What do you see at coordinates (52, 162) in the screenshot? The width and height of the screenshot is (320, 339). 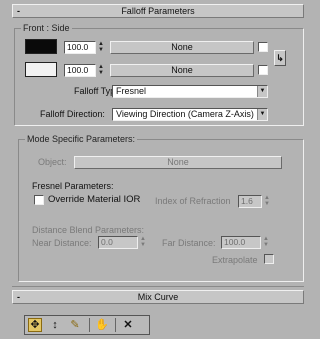 I see `object-label: Object:` at bounding box center [52, 162].